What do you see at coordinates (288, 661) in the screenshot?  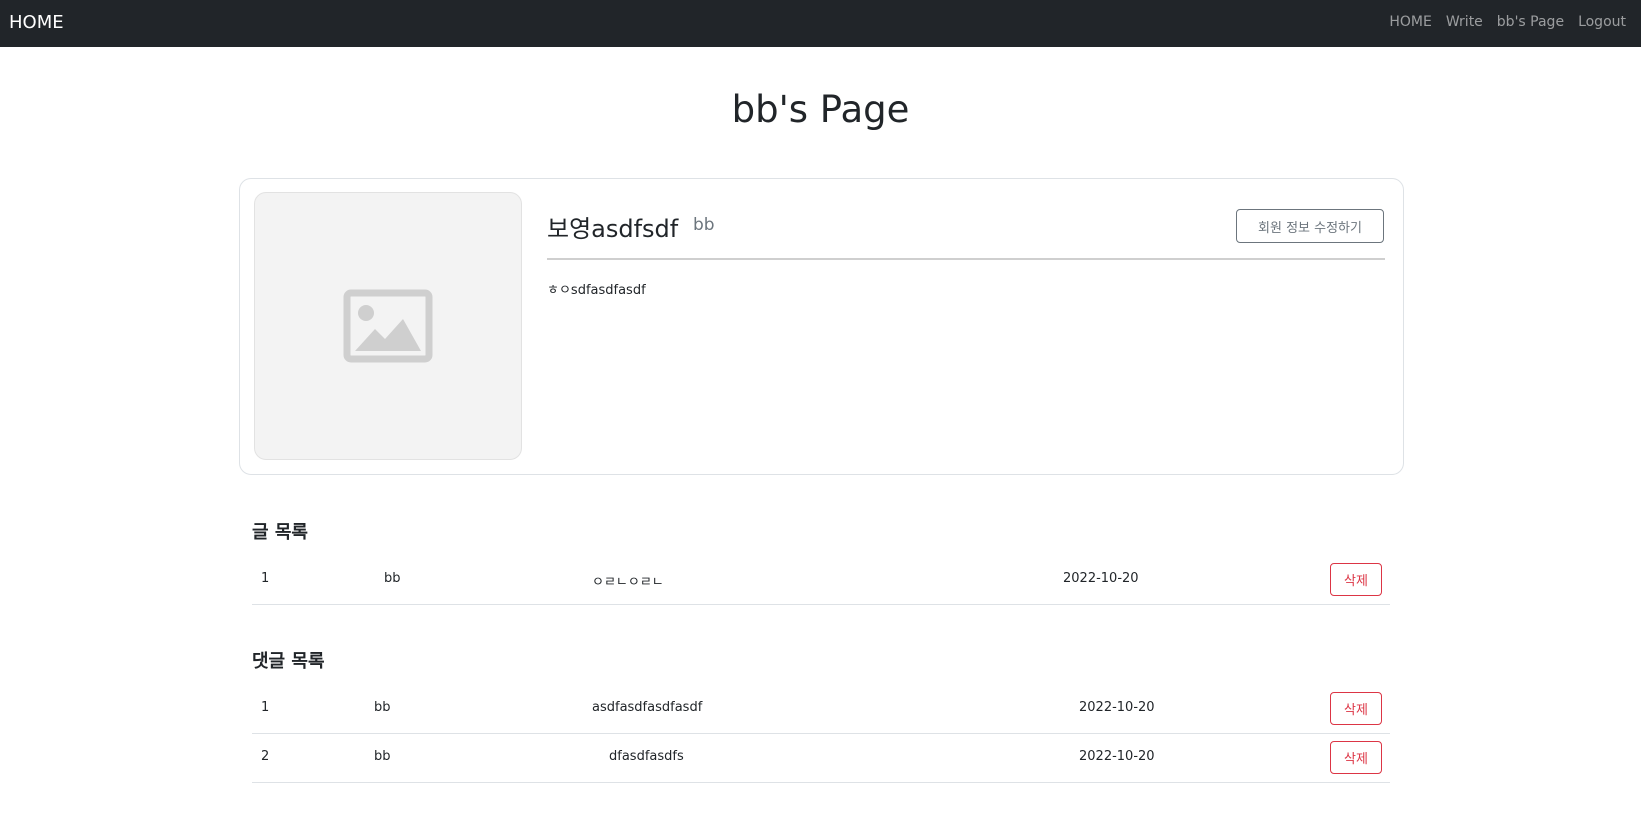 I see `comments-section-title: 댓글 목록` at bounding box center [288, 661].